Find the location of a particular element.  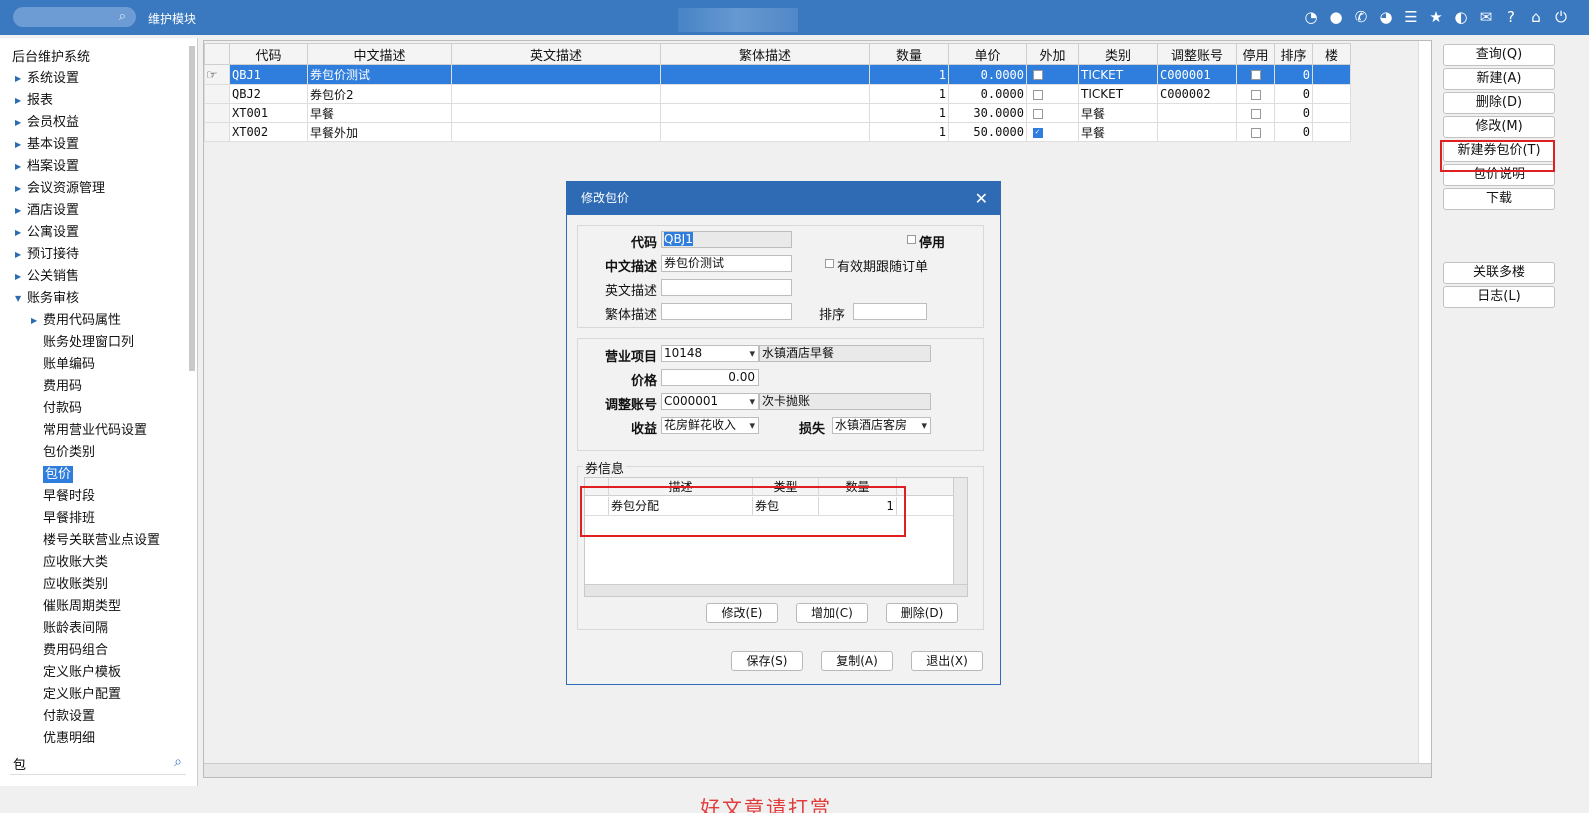

menu-icon: ☰ is located at coordinates (1411, 17).